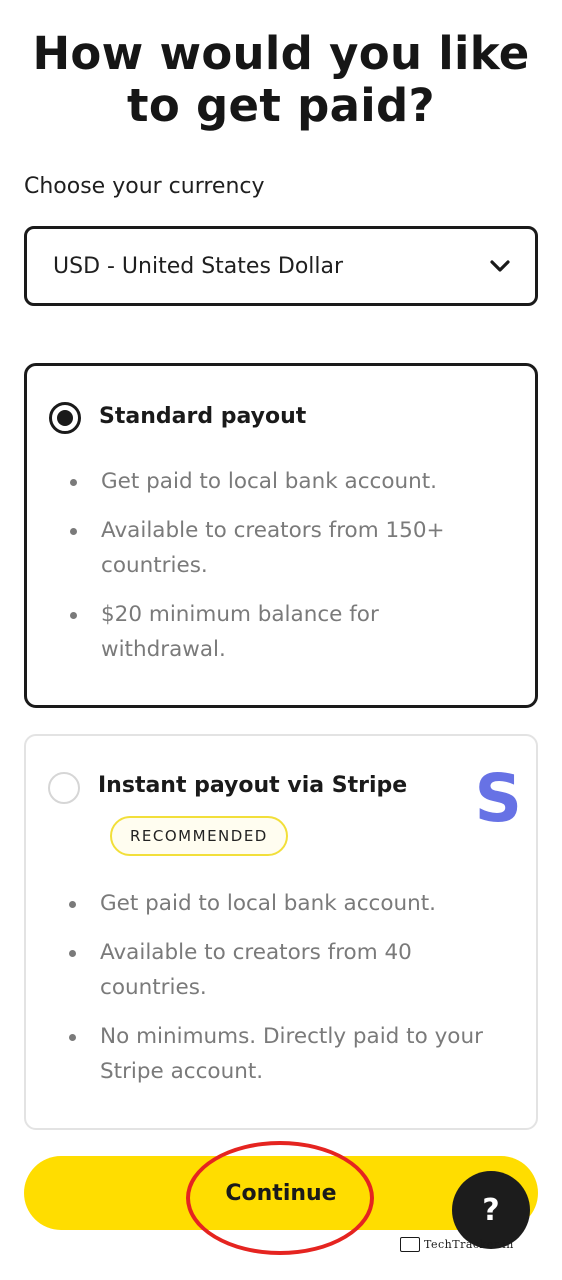 The image size is (562, 1280). What do you see at coordinates (498, 798) in the screenshot?
I see `stripe-logo-icon: S` at bounding box center [498, 798].